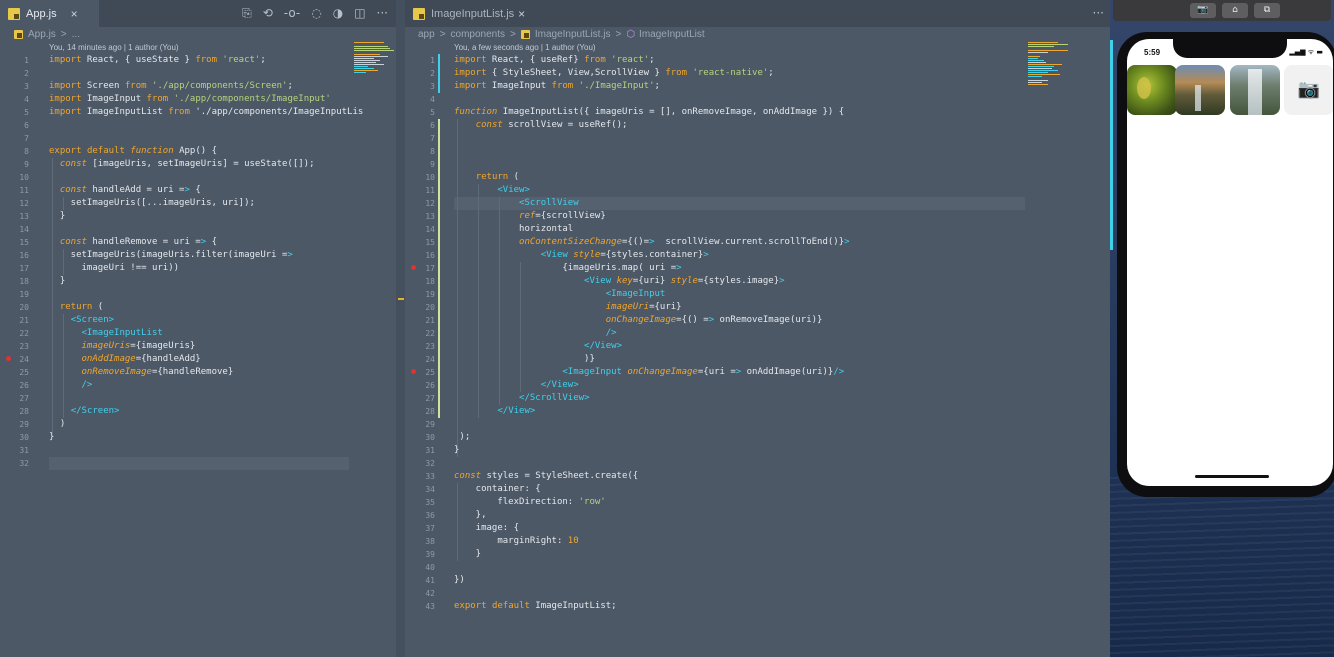 The width and height of the screenshot is (1334, 657). What do you see at coordinates (538, 346) in the screenshot?
I see `code-text: </View>` at bounding box center [538, 346].